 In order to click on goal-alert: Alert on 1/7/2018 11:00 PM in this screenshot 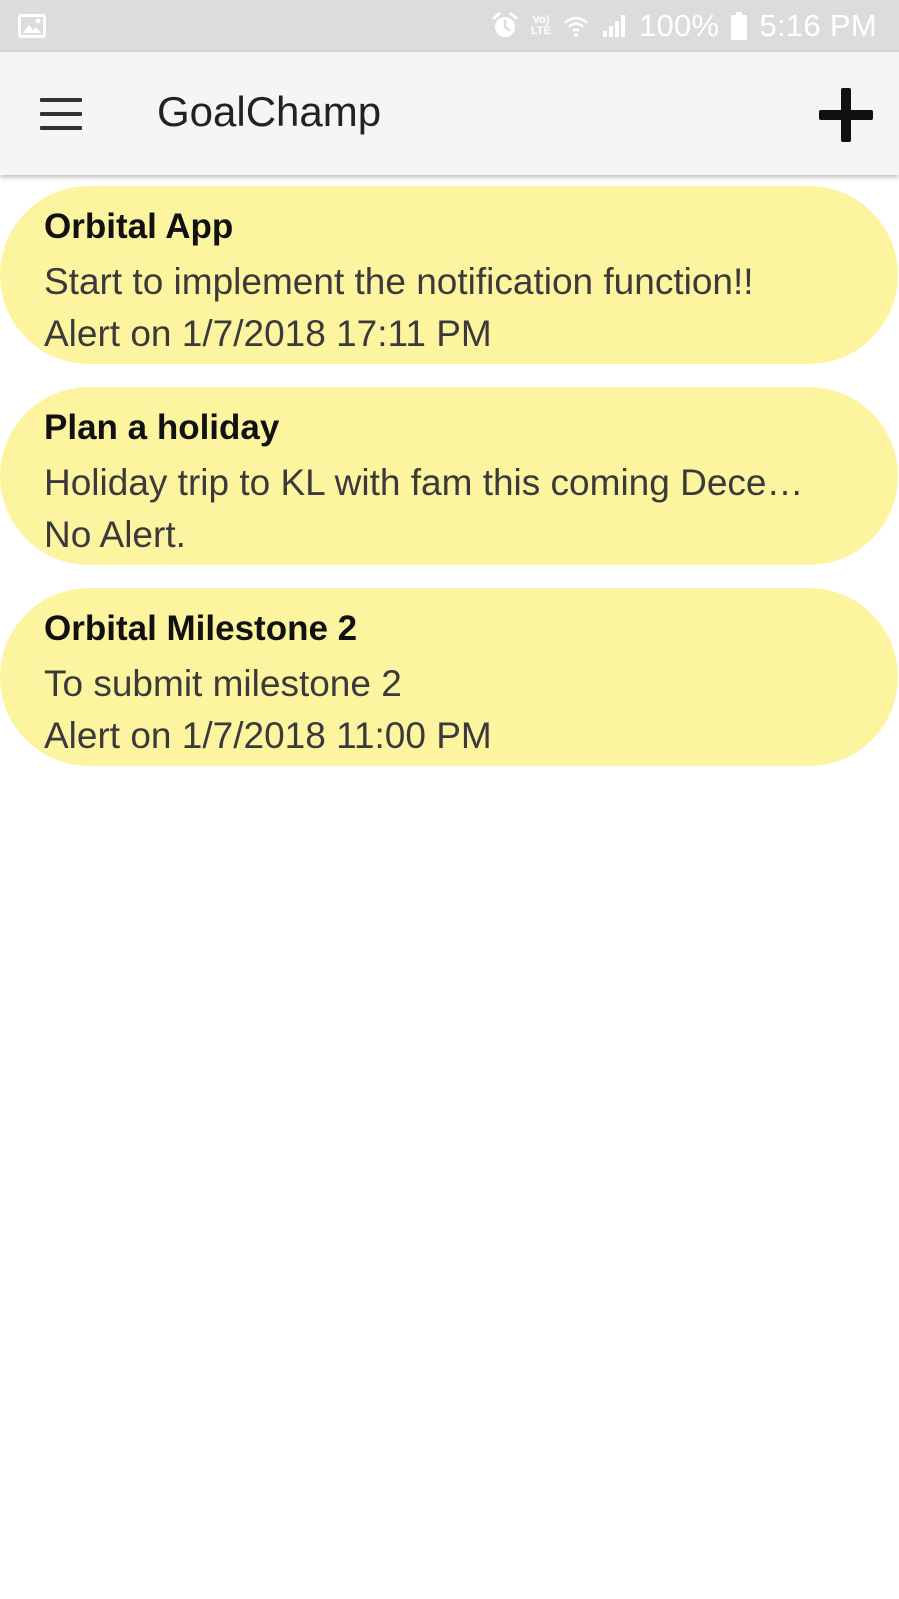, I will do `click(268, 735)`.